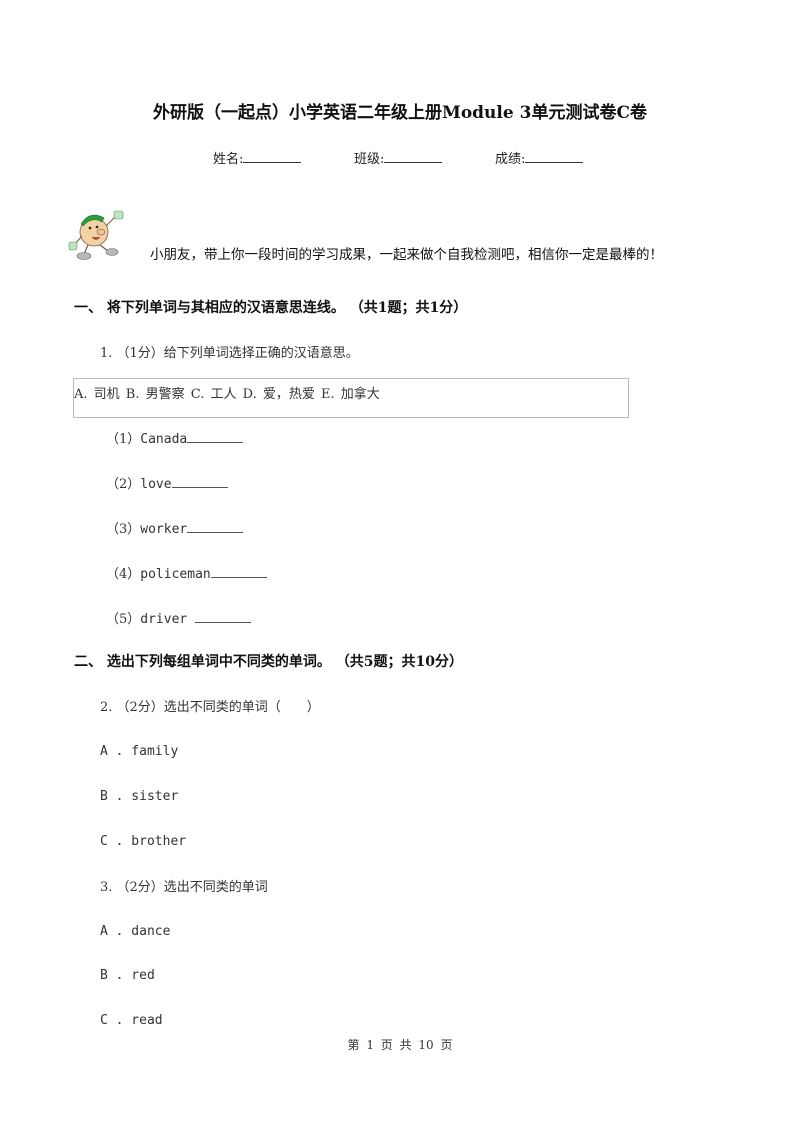  Describe the element at coordinates (400, 113) in the screenshot. I see `document-title: 外研版（一起点）小学英语二年级上册Module 3单元测试卷C卷` at that location.